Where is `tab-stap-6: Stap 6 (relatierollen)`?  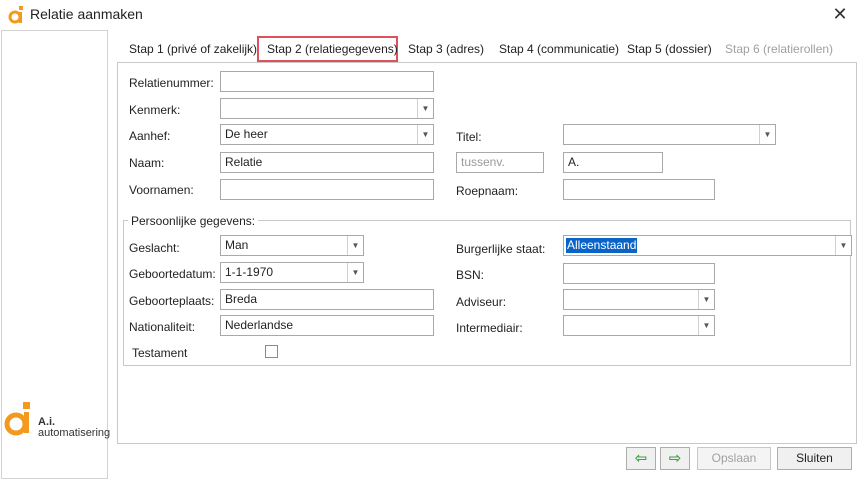
tab-stap-6: Stap 6 (relatierollen) is located at coordinates (779, 49).